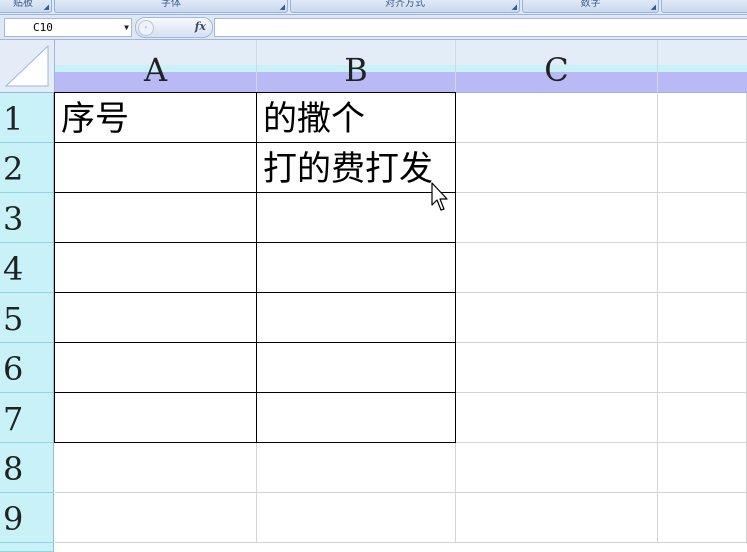  I want to click on row-header-1: 1, so click(27, 118).